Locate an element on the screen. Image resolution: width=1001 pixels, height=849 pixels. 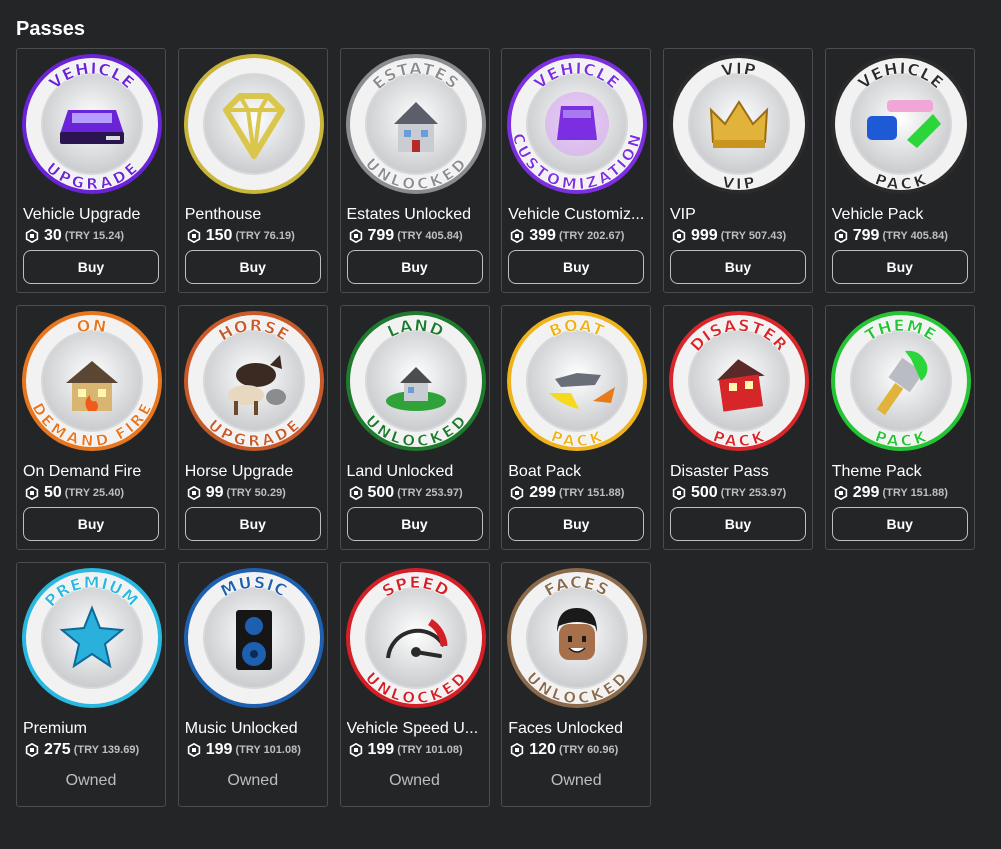
pass-card: VIP VIP VIP 999 (TRY 507.43) Buy is located at coordinates (738, 170).